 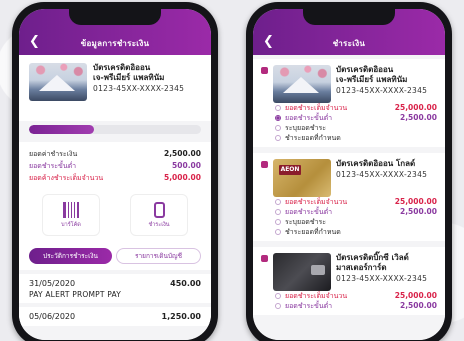 What do you see at coordinates (278, 118) in the screenshot?
I see `radio-button-selected` at bounding box center [278, 118].